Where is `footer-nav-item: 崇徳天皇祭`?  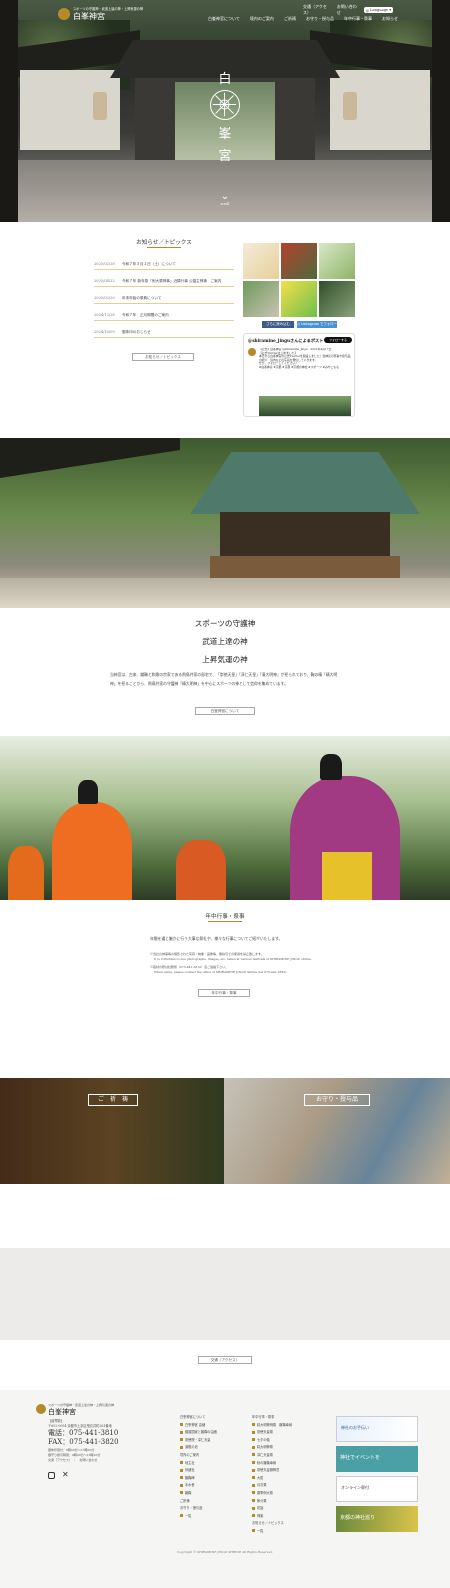
footer-nav-item: 崇徳天皇祭 is located at coordinates (291, 1433).